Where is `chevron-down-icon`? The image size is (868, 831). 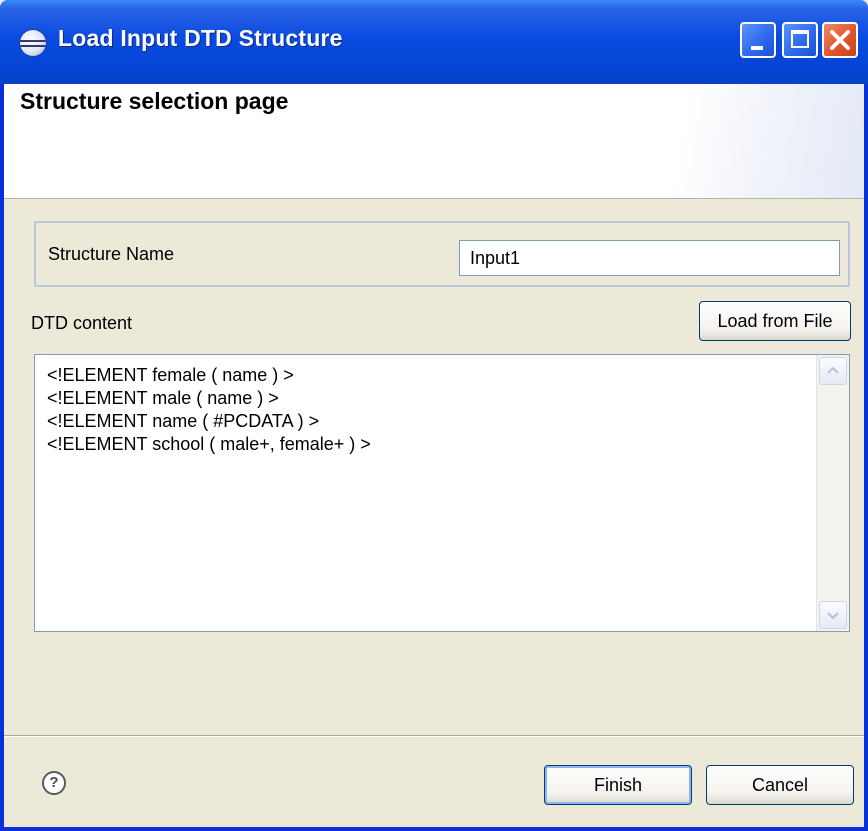
chevron-down-icon is located at coordinates (833, 616).